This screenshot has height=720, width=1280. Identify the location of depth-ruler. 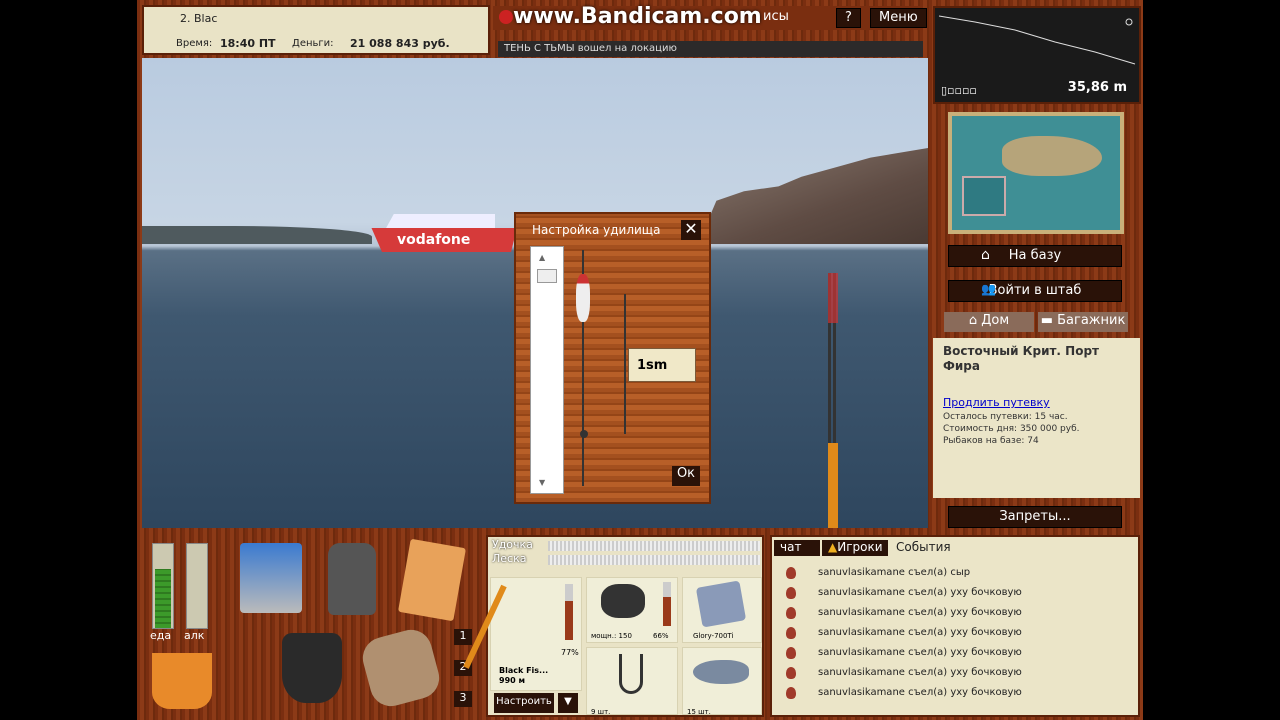
(625, 364).